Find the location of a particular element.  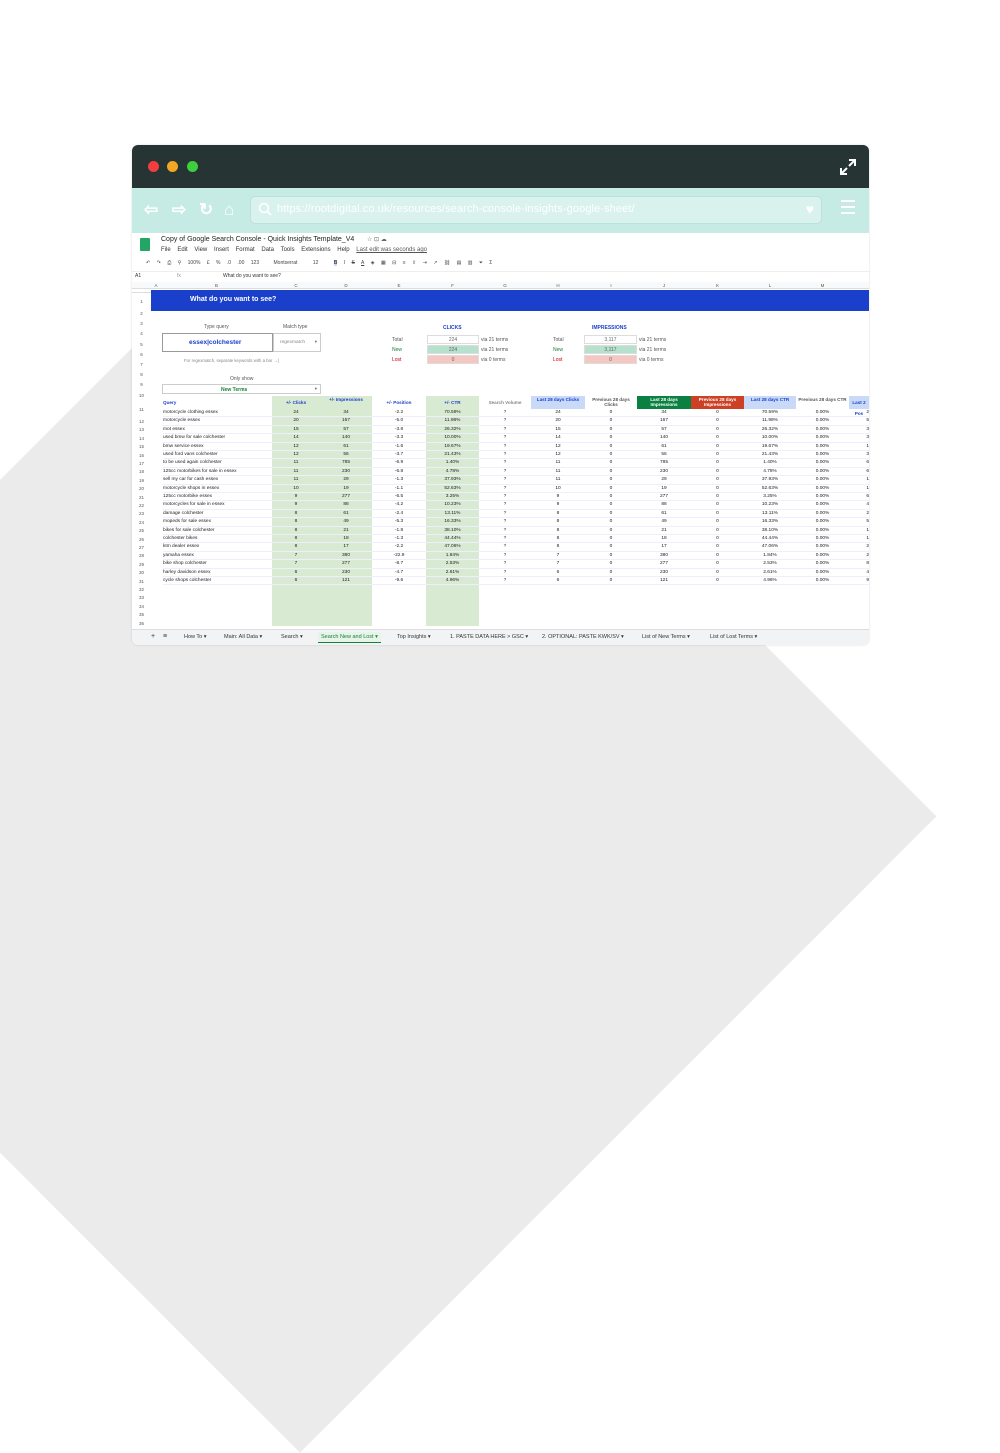

column-header-m: M is located at coordinates (822, 285).